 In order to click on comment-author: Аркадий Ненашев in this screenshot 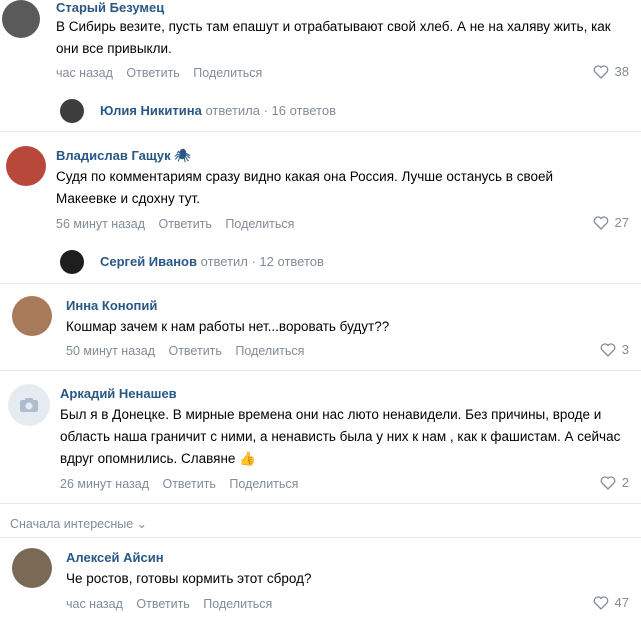, I will do `click(118, 393)`.